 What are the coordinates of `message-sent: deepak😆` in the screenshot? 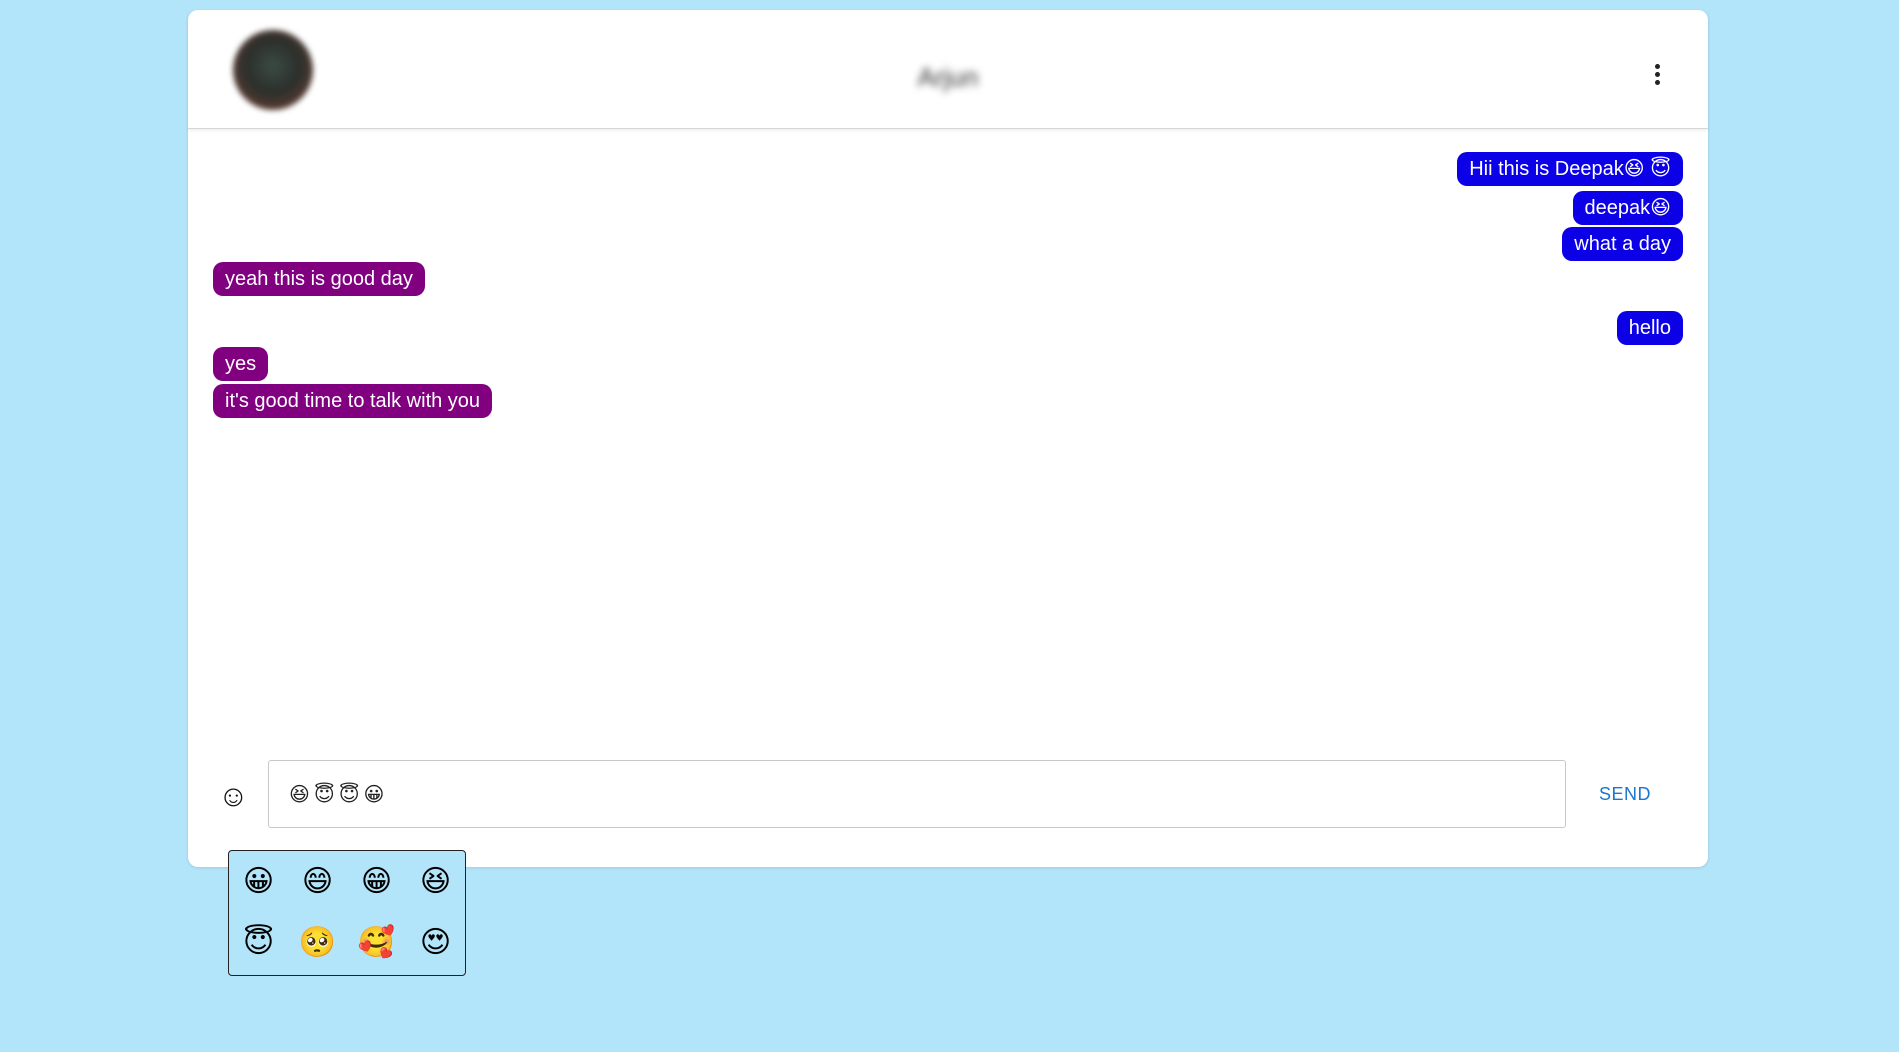 It's located at (1627, 208).